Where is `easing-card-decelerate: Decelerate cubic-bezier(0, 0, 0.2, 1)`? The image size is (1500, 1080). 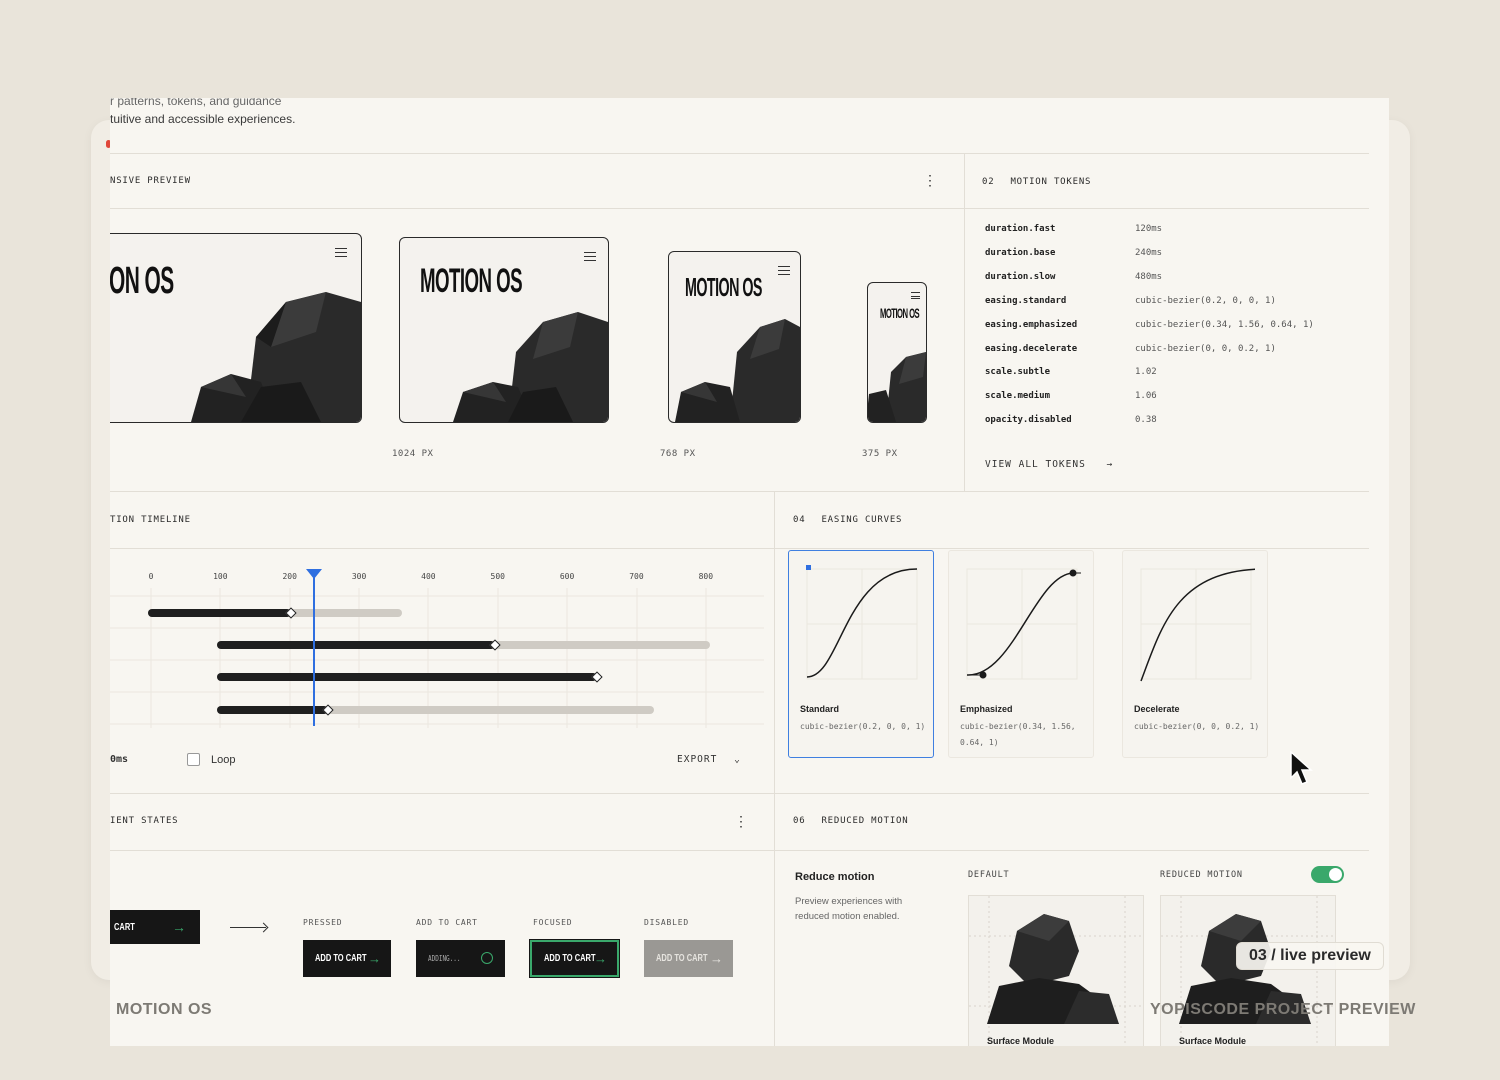 easing-card-decelerate: Decelerate cubic-bezier(0, 0, 0.2, 1) is located at coordinates (1195, 654).